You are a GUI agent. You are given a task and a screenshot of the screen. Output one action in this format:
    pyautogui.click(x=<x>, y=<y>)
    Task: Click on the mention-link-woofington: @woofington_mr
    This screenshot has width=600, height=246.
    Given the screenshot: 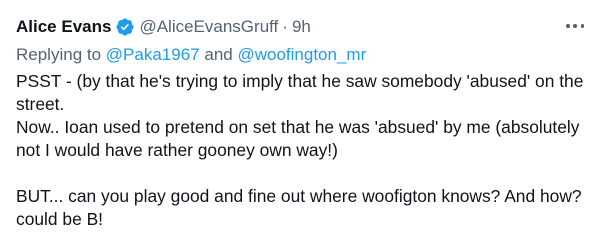 What is the action you would take?
    pyautogui.click(x=301, y=54)
    